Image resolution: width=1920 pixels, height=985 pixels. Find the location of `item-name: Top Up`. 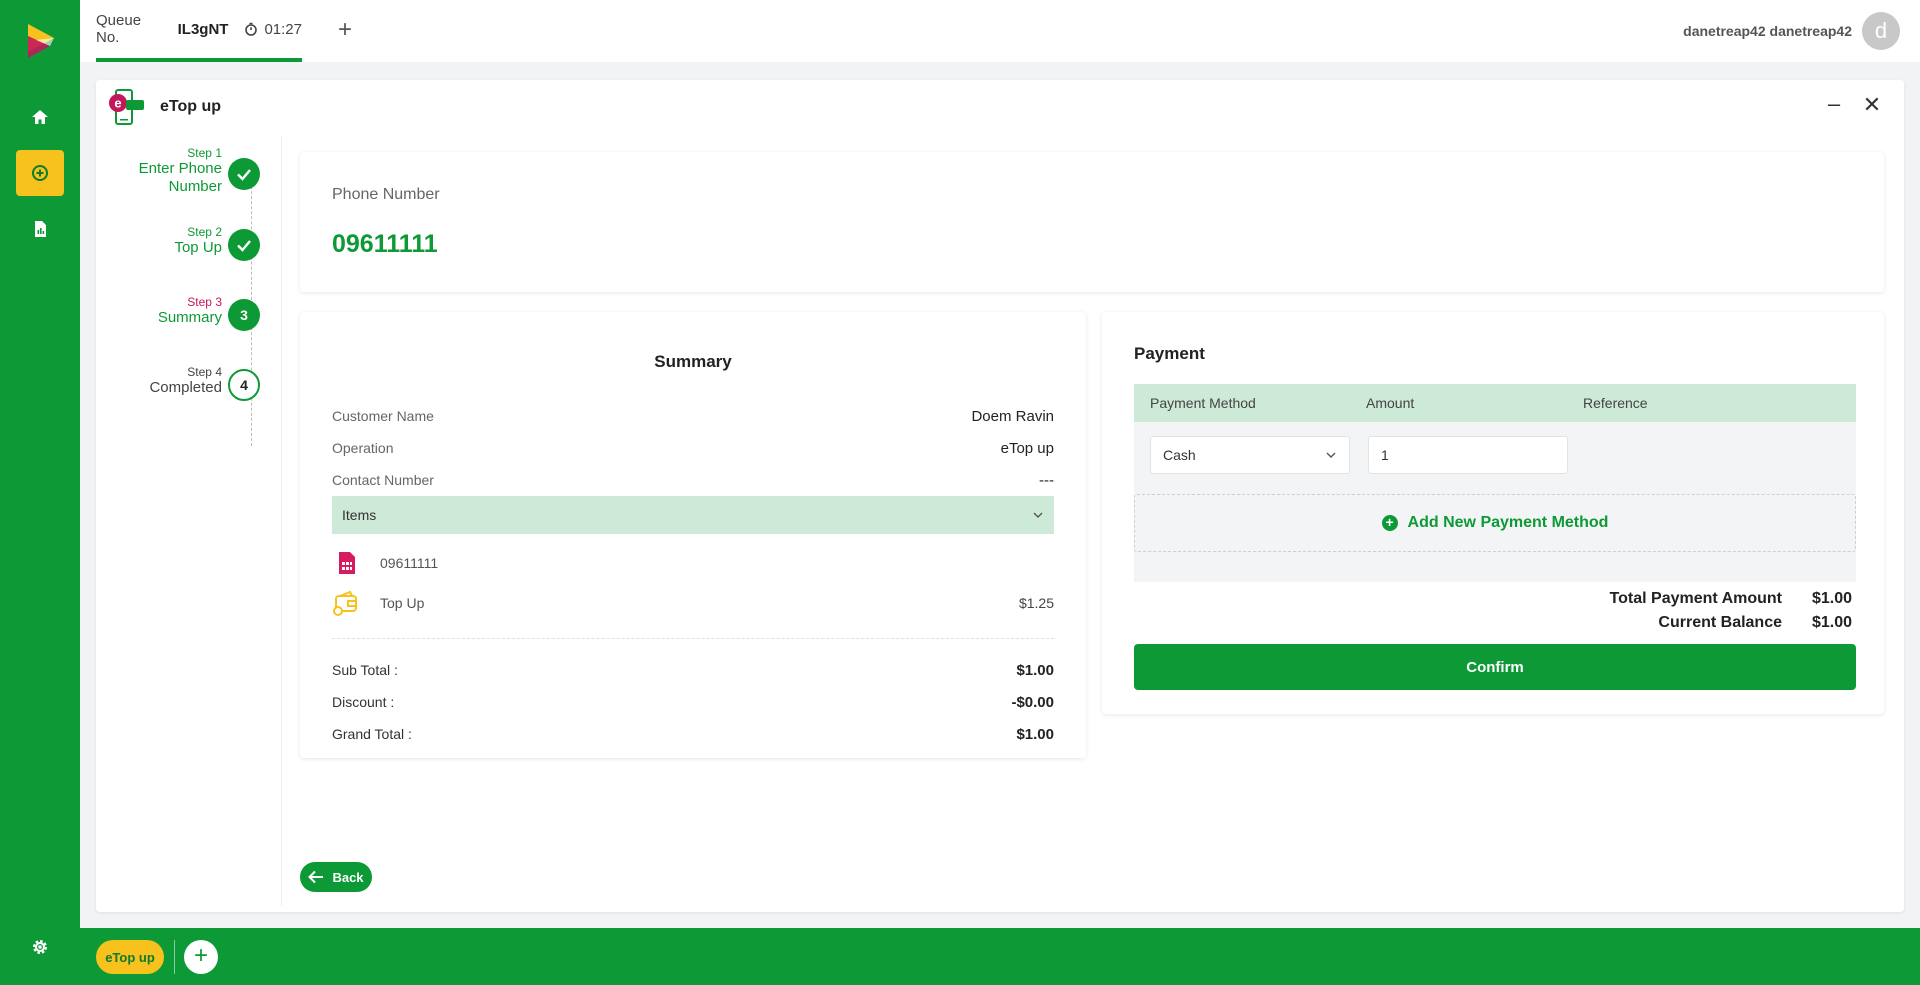

item-name: Top Up is located at coordinates (402, 603).